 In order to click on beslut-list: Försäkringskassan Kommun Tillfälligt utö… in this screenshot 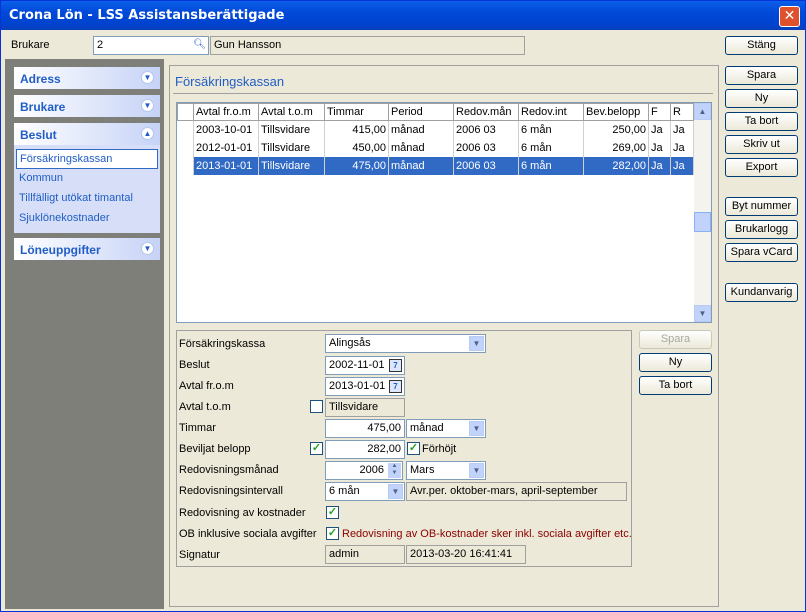, I will do `click(87, 189)`.